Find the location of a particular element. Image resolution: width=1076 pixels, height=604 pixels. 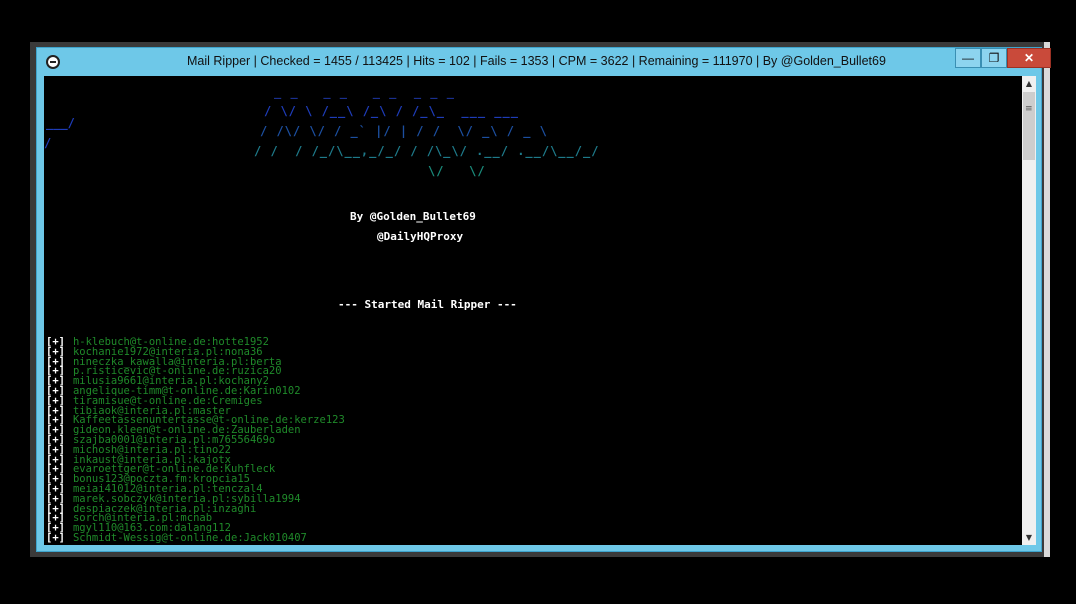

status-started-message: --- Started Mail Ripper --- is located at coordinates (427, 304).